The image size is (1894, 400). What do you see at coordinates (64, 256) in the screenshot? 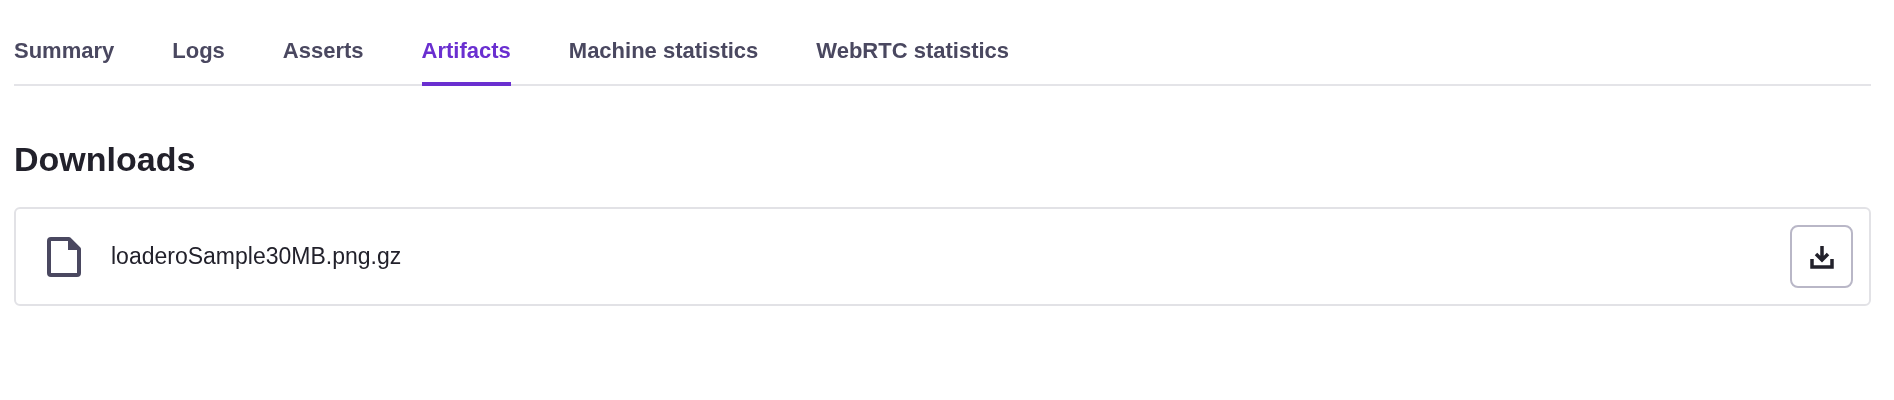
I see `file-icon` at bounding box center [64, 256].